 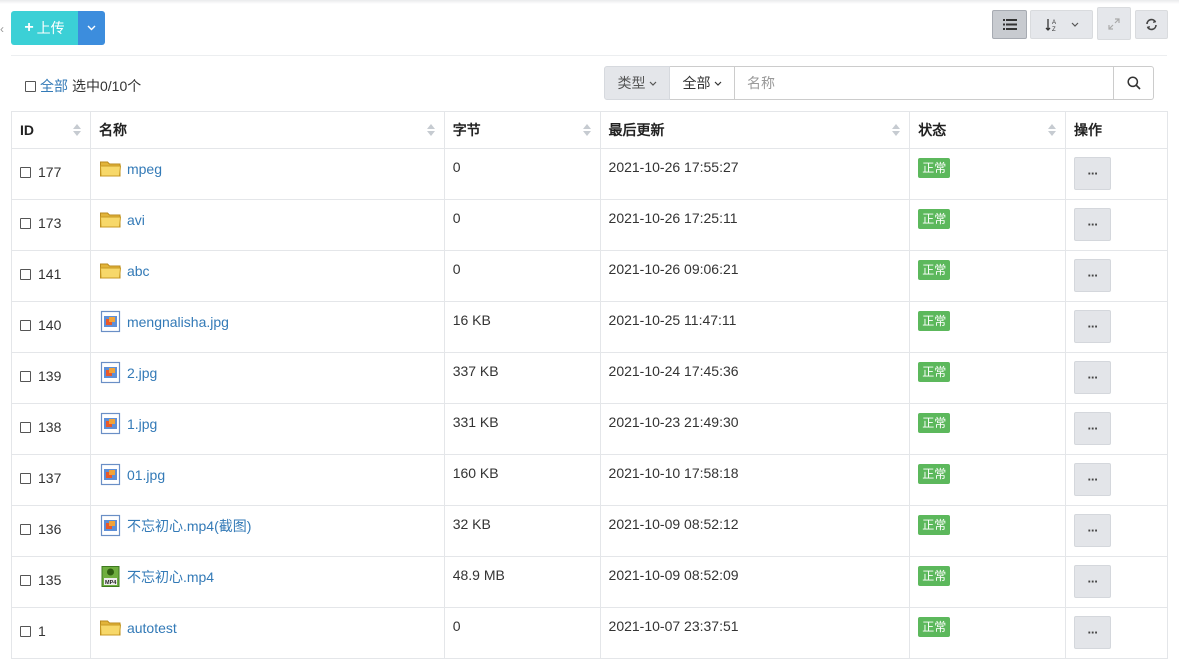 What do you see at coordinates (189, 526) in the screenshot?
I see `file-name-link: 不忘初心.mp4(截图)` at bounding box center [189, 526].